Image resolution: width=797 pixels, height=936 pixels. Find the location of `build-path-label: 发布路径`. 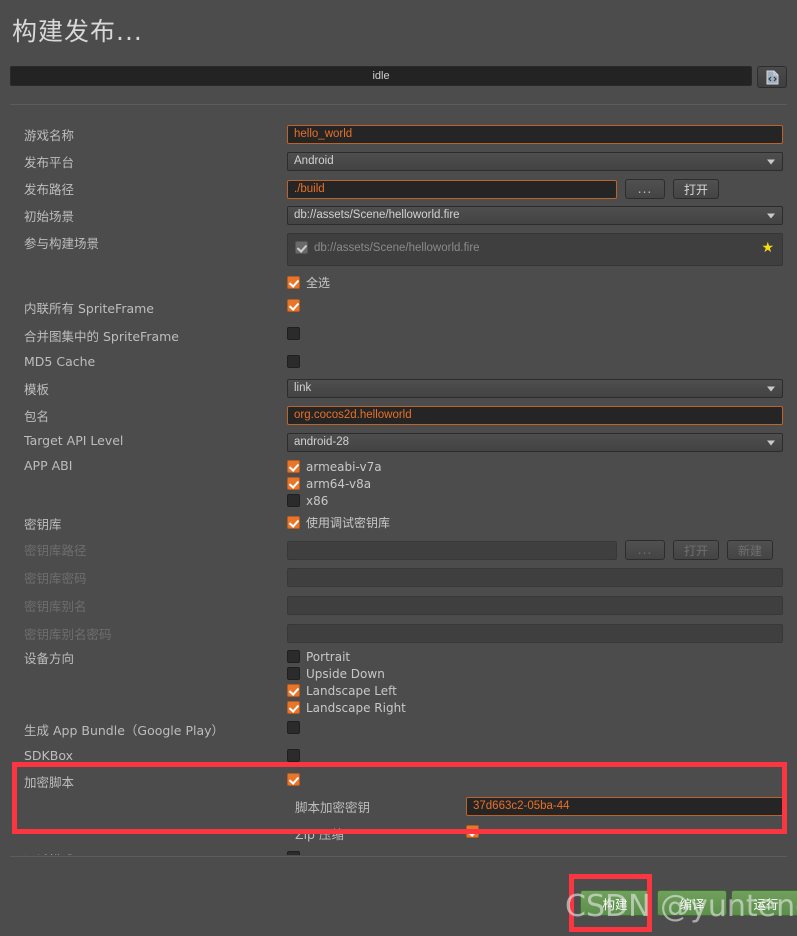

build-path-label: 发布路径 is located at coordinates (49, 189).